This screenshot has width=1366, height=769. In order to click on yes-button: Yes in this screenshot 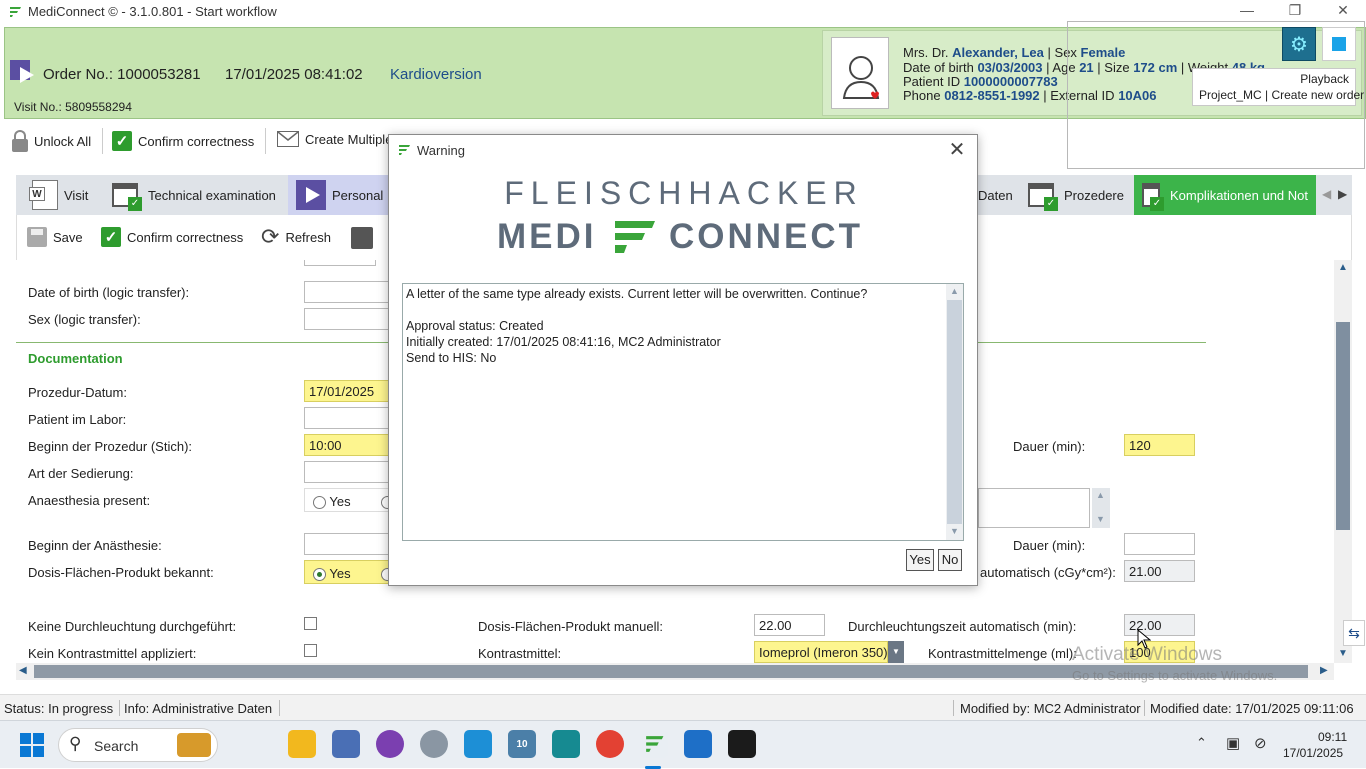, I will do `click(920, 560)`.